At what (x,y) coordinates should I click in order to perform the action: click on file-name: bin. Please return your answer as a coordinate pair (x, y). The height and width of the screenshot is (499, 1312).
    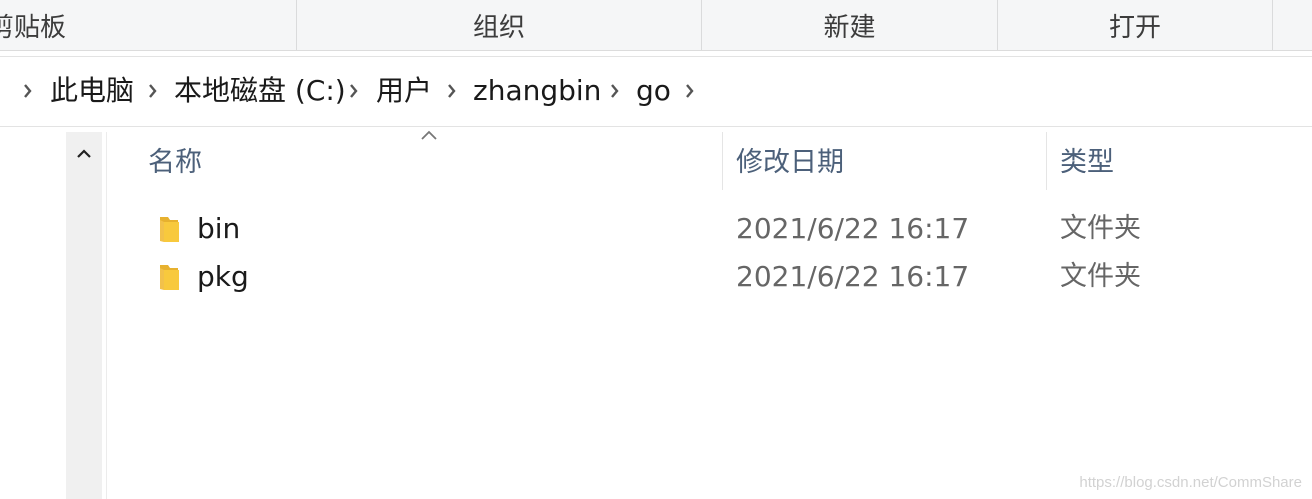
    Looking at the image, I should click on (219, 228).